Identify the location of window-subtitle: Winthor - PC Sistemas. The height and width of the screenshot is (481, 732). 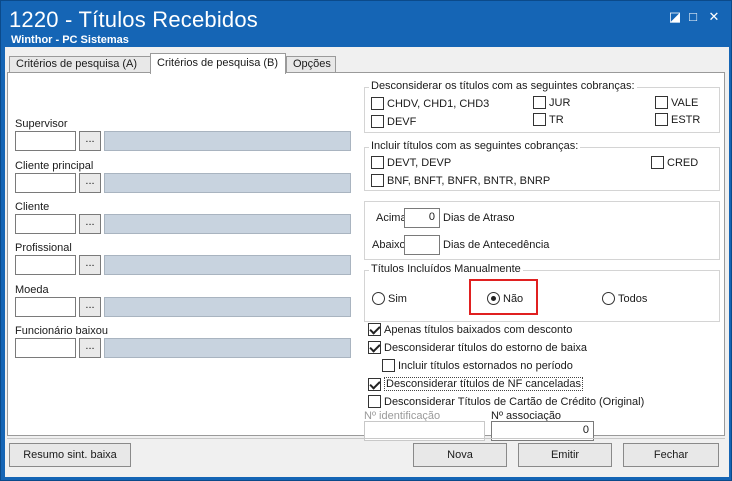
(70, 40).